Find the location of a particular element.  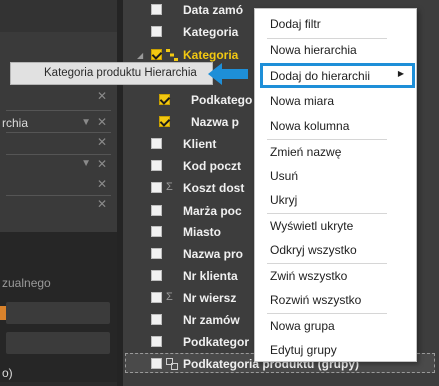

arrow-left-icon is located at coordinates (228, 74).